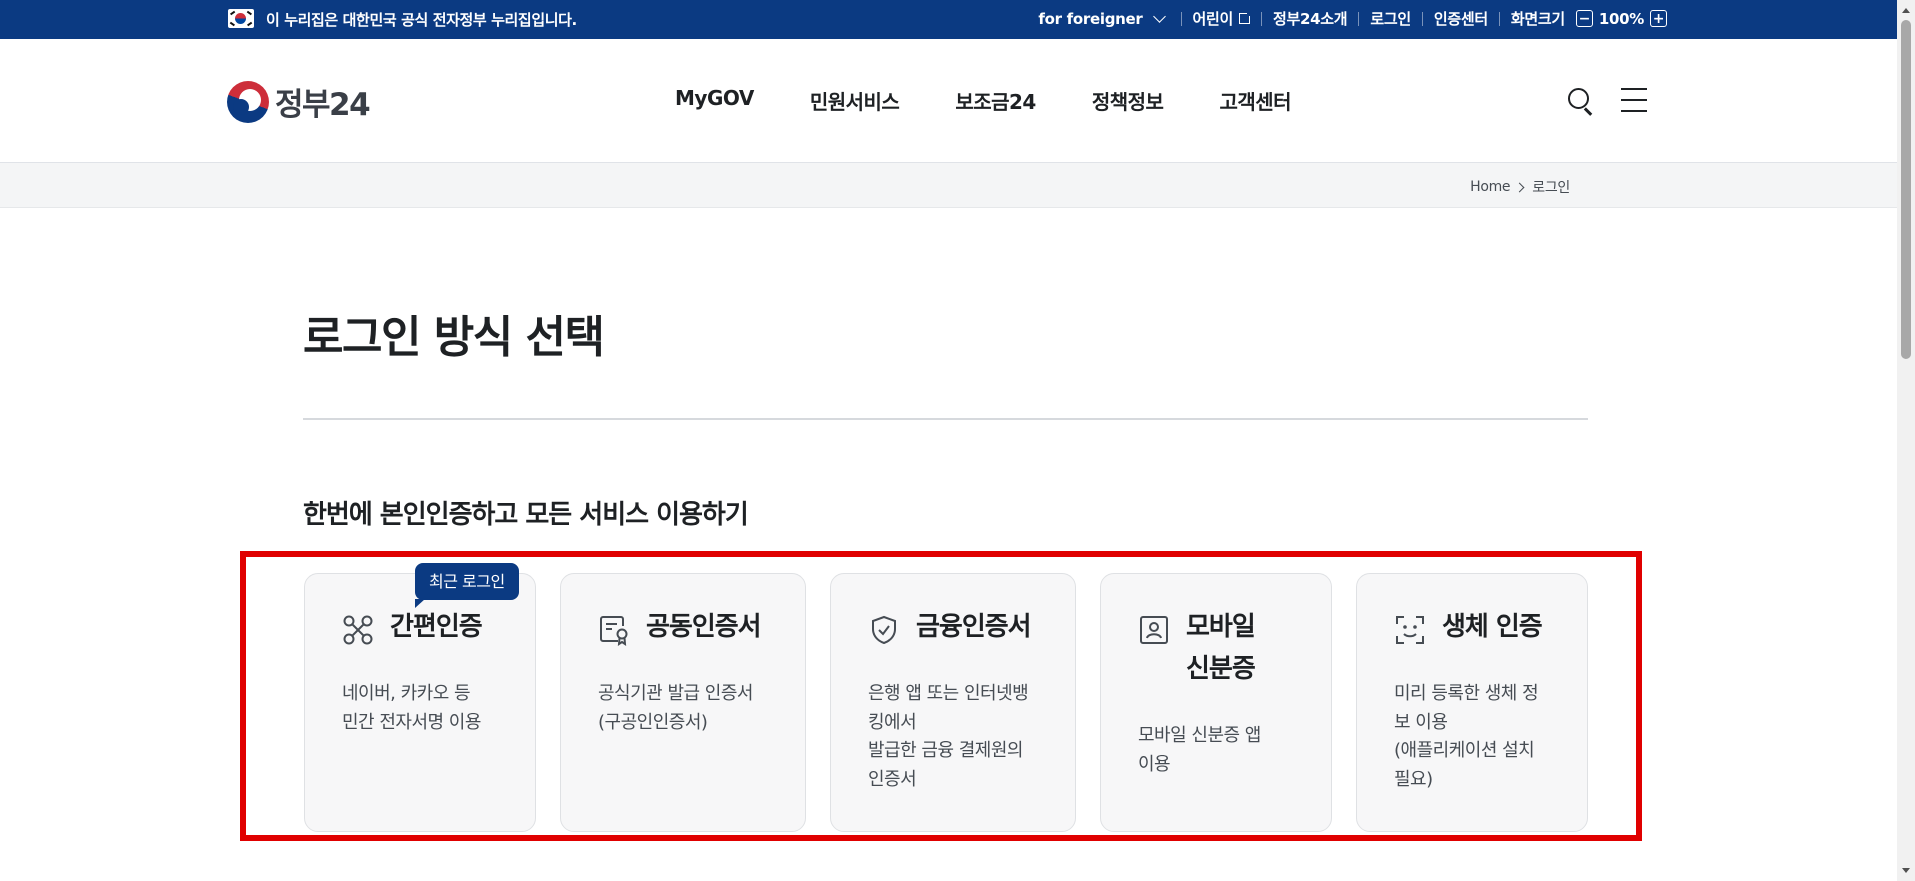 The image size is (1915, 881). Describe the element at coordinates (714, 100) in the screenshot. I see `nav-mygov: MyGOV` at that location.